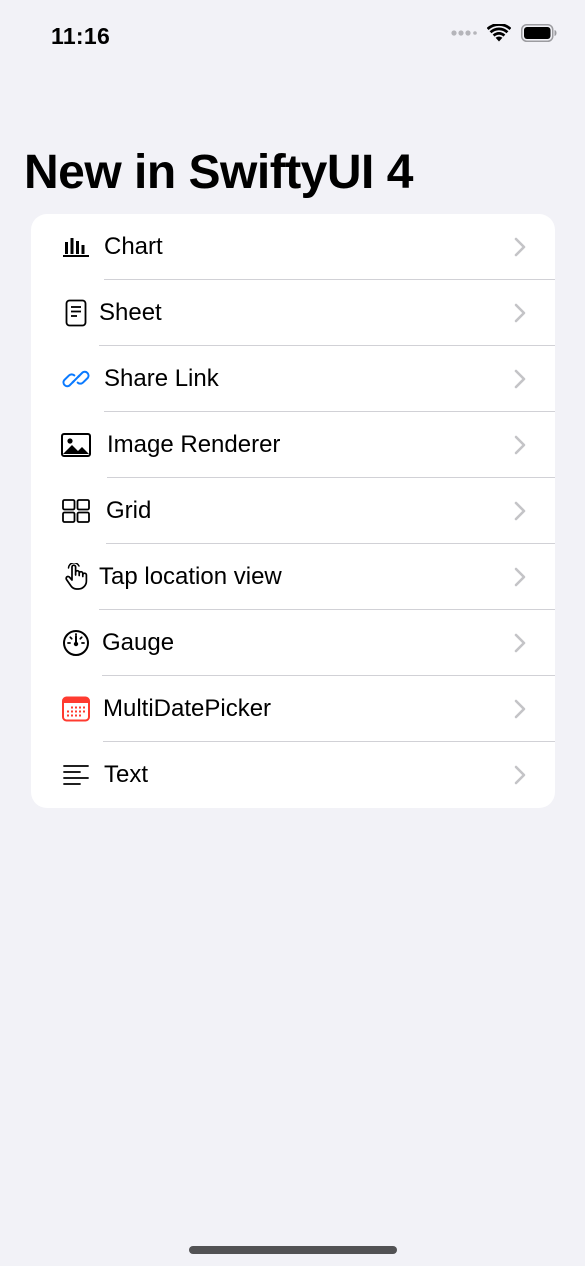 This screenshot has height=1266, width=585. Describe the element at coordinates (76, 577) in the screenshot. I see `hand-point-icon` at that location.